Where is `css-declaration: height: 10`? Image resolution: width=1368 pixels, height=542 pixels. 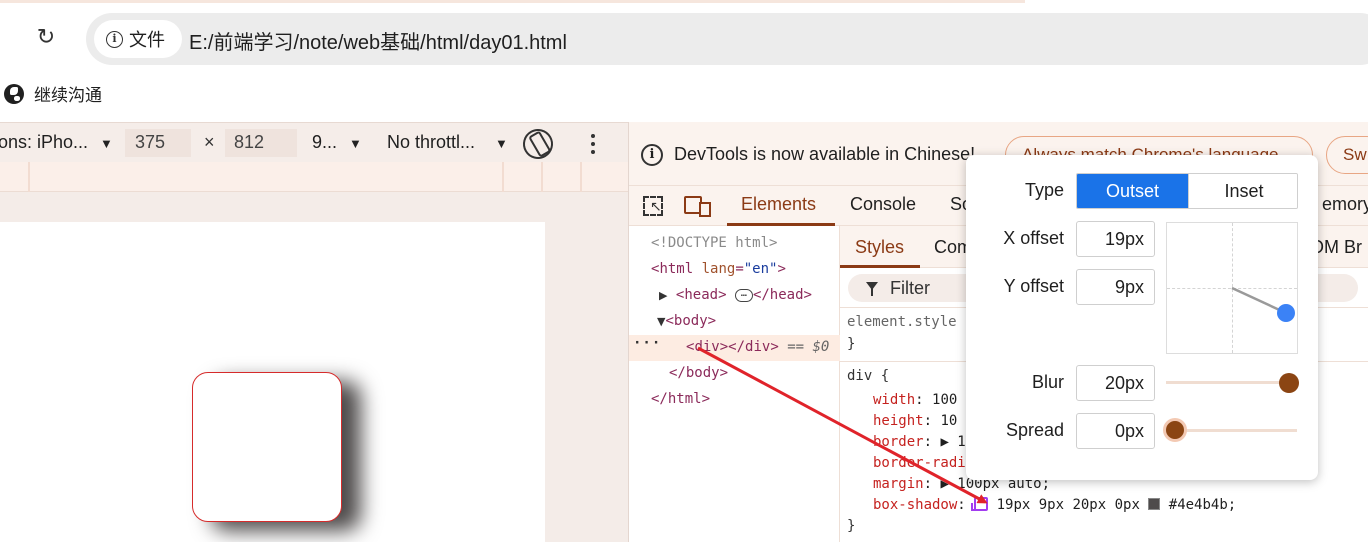
css-declaration: height: 10 is located at coordinates (915, 421).